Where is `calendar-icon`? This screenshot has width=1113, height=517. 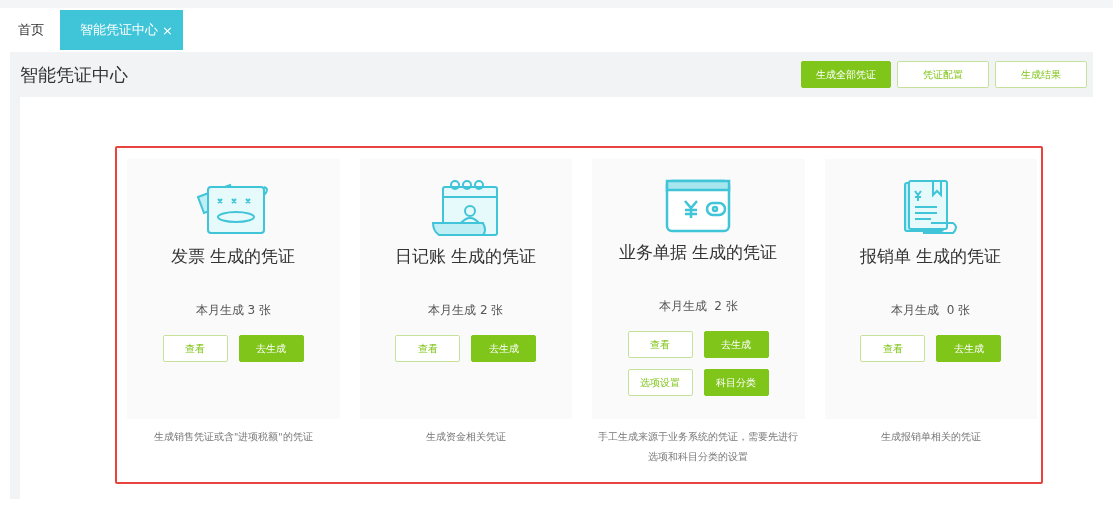 calendar-icon is located at coordinates (465, 208).